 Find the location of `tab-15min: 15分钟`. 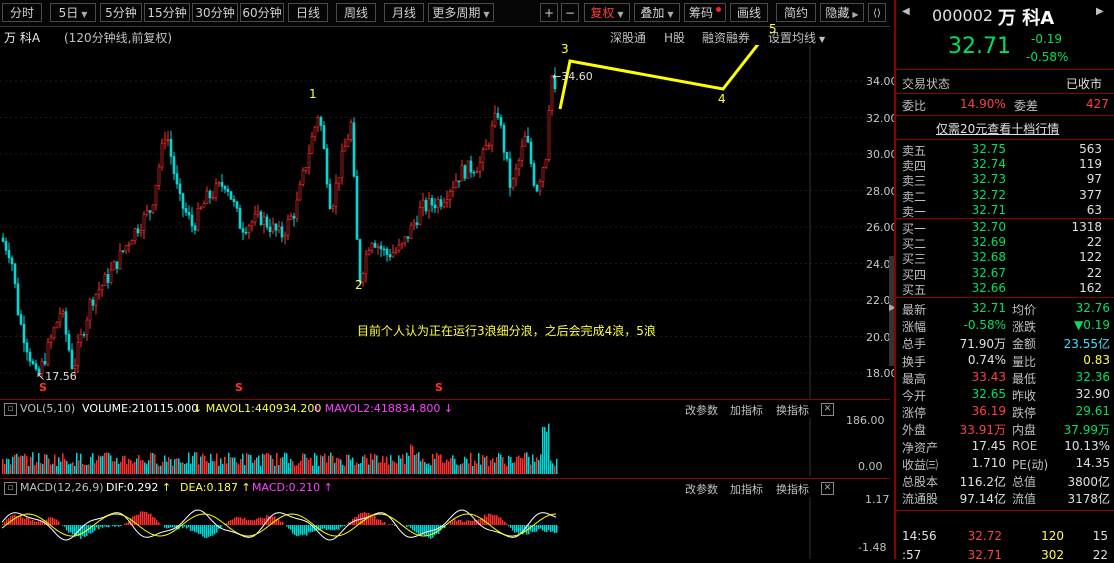

tab-15min: 15分钟 is located at coordinates (167, 12).